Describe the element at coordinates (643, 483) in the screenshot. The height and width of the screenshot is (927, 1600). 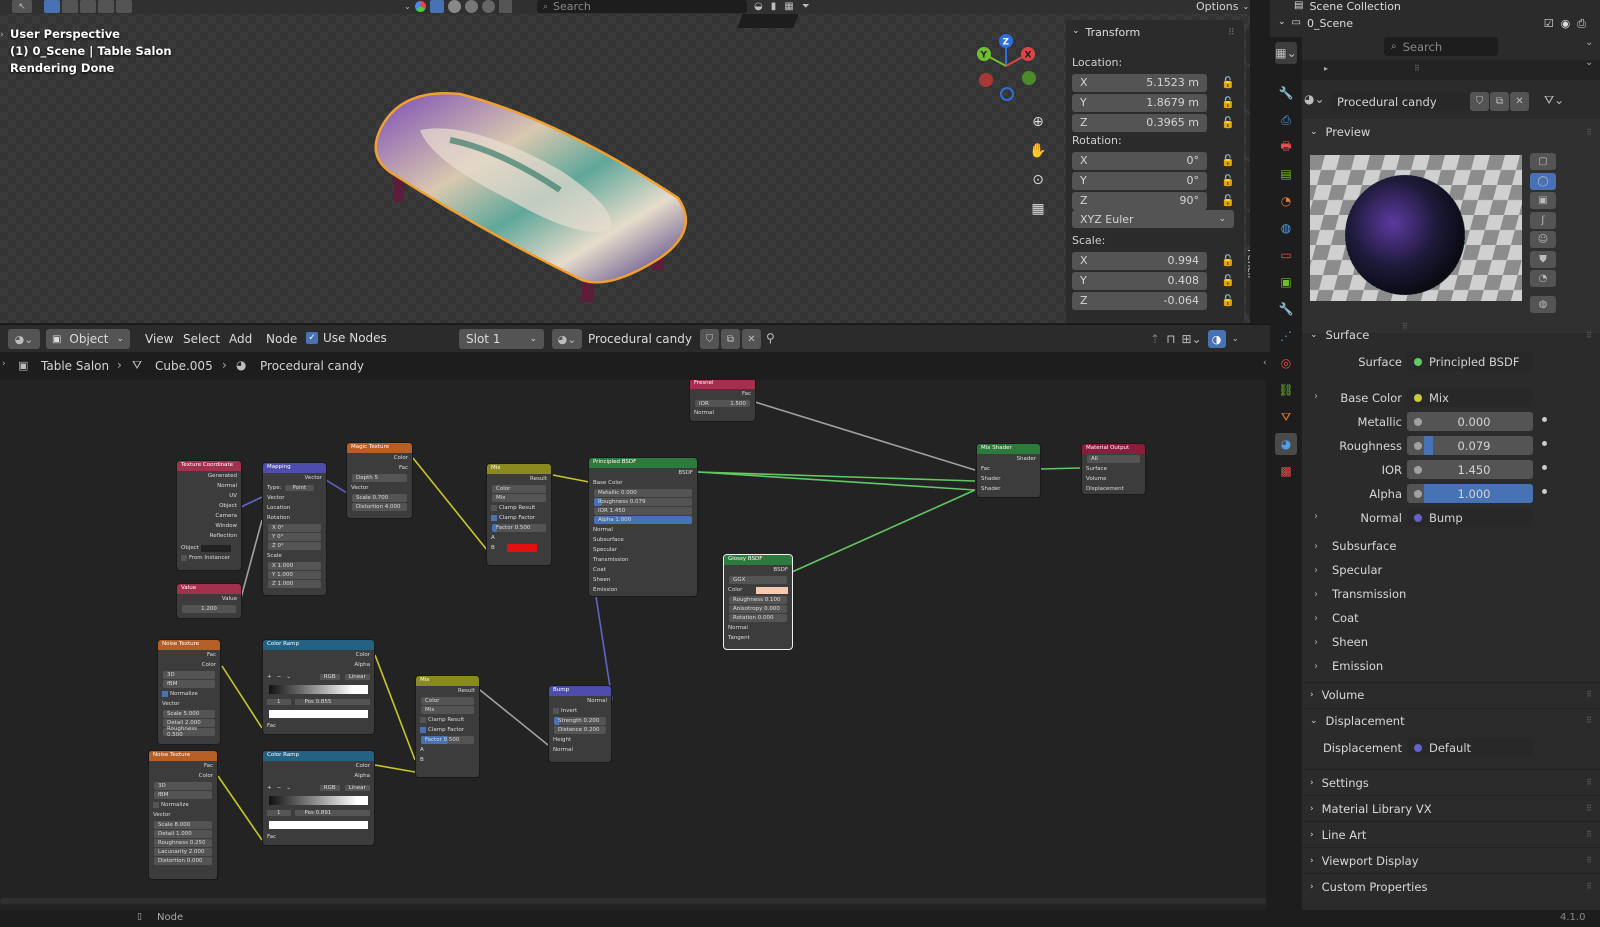
I see `socket-base-color: Base Color` at that location.